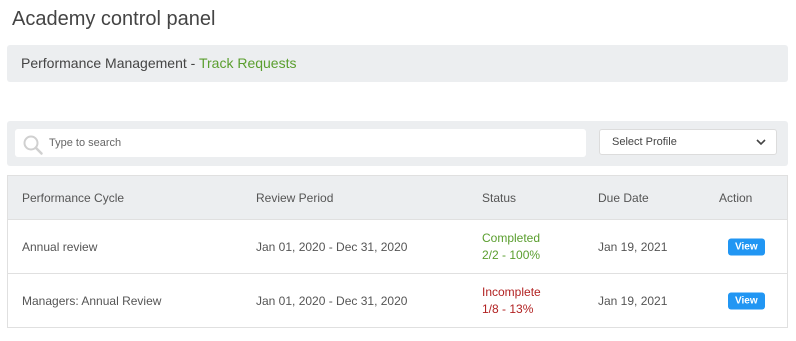 Image resolution: width=796 pixels, height=341 pixels. What do you see at coordinates (761, 142) in the screenshot?
I see `chevron-down-icon` at bounding box center [761, 142].